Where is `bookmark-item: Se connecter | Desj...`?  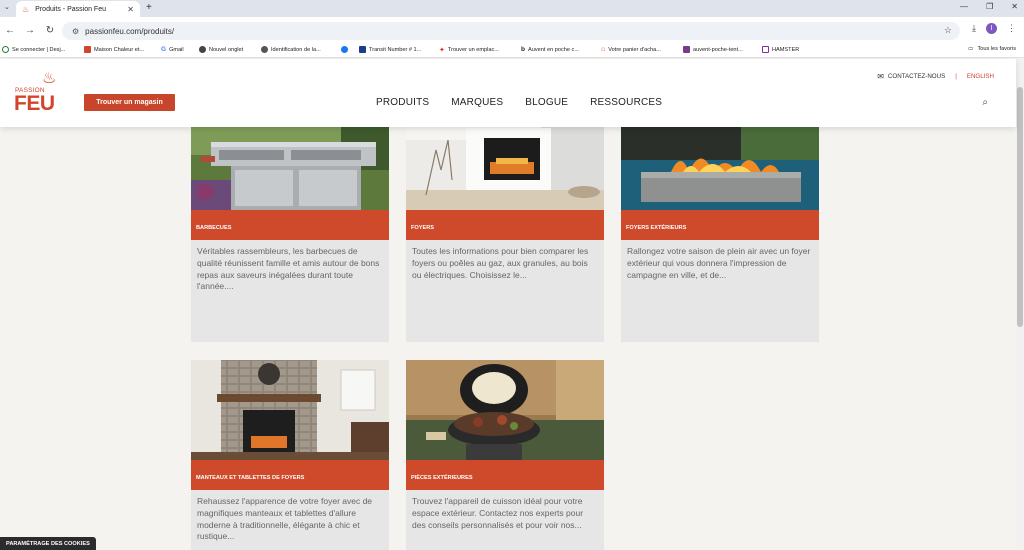 bookmark-item: Se connecter | Desj... is located at coordinates (33, 49).